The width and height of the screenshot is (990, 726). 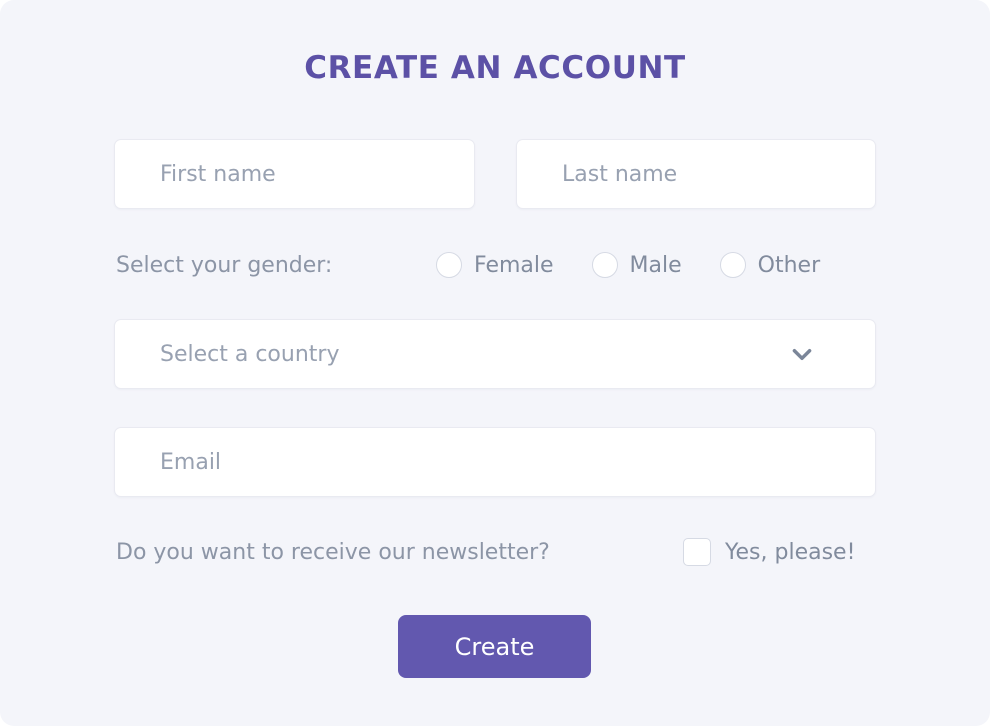 I want to click on gender-option-other: Other, so click(x=770, y=265).